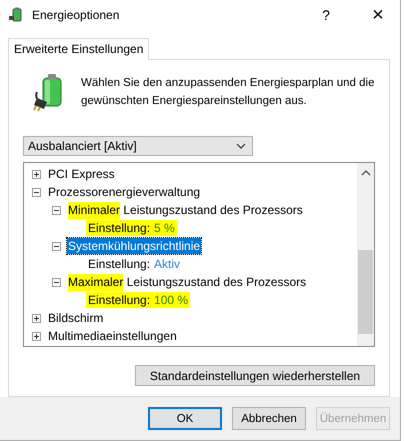 Image resolution: width=404 pixels, height=441 pixels. What do you see at coordinates (79, 49) in the screenshot?
I see `tab: Erweiterte Einstellungen` at bounding box center [79, 49].